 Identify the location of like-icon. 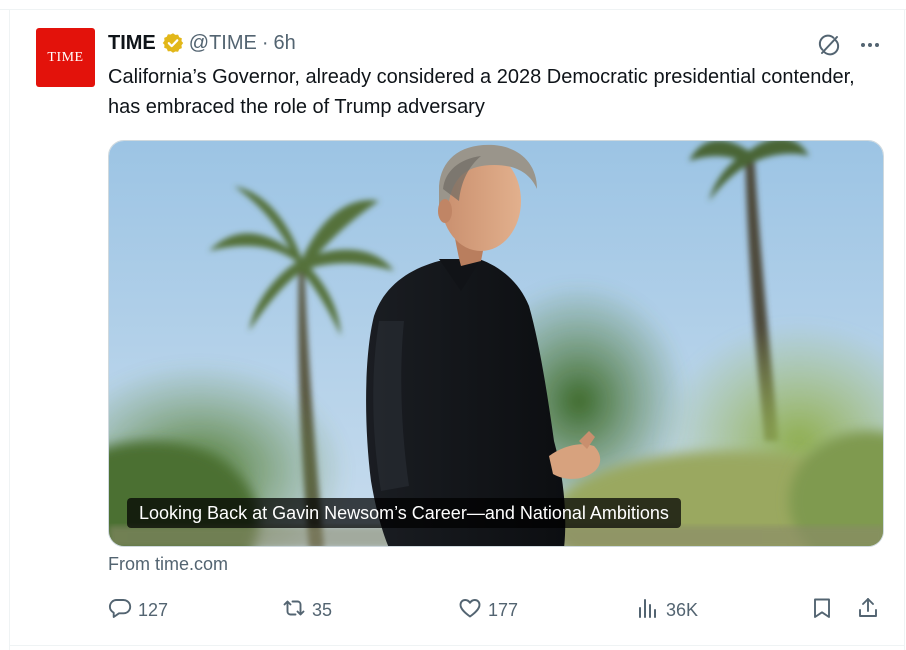
(470, 610).